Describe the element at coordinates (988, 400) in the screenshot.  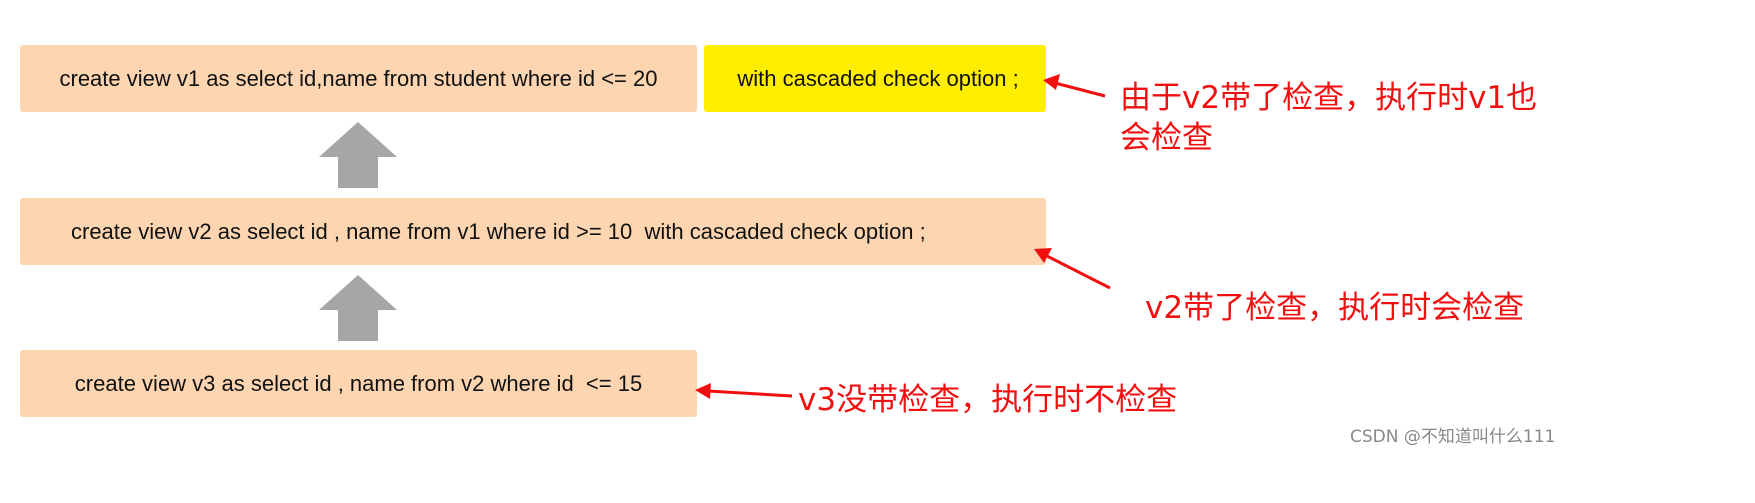
I see `v3-annotation: v3没带检查，执行时不检查` at that location.